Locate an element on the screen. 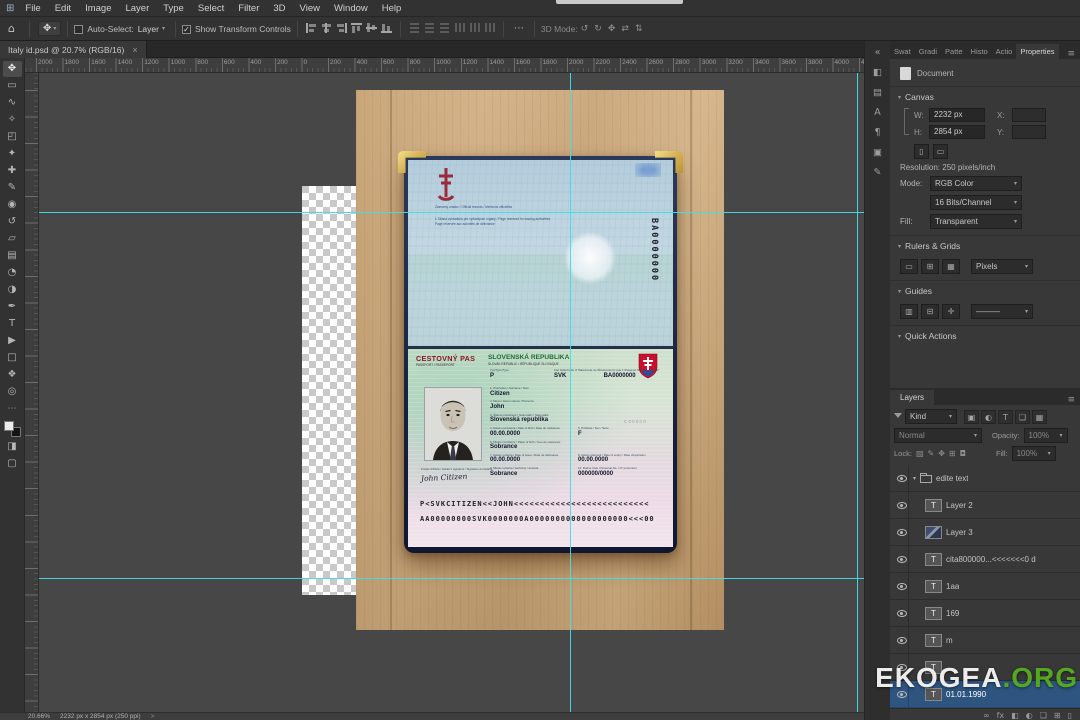  layer-row: ▾ T edite text is located at coordinates (985, 478).